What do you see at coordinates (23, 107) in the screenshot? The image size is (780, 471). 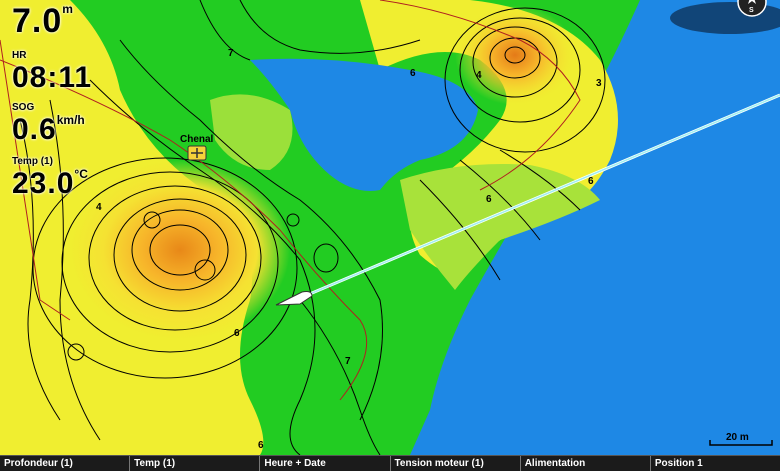 I see `sog-label: SOG` at bounding box center [23, 107].